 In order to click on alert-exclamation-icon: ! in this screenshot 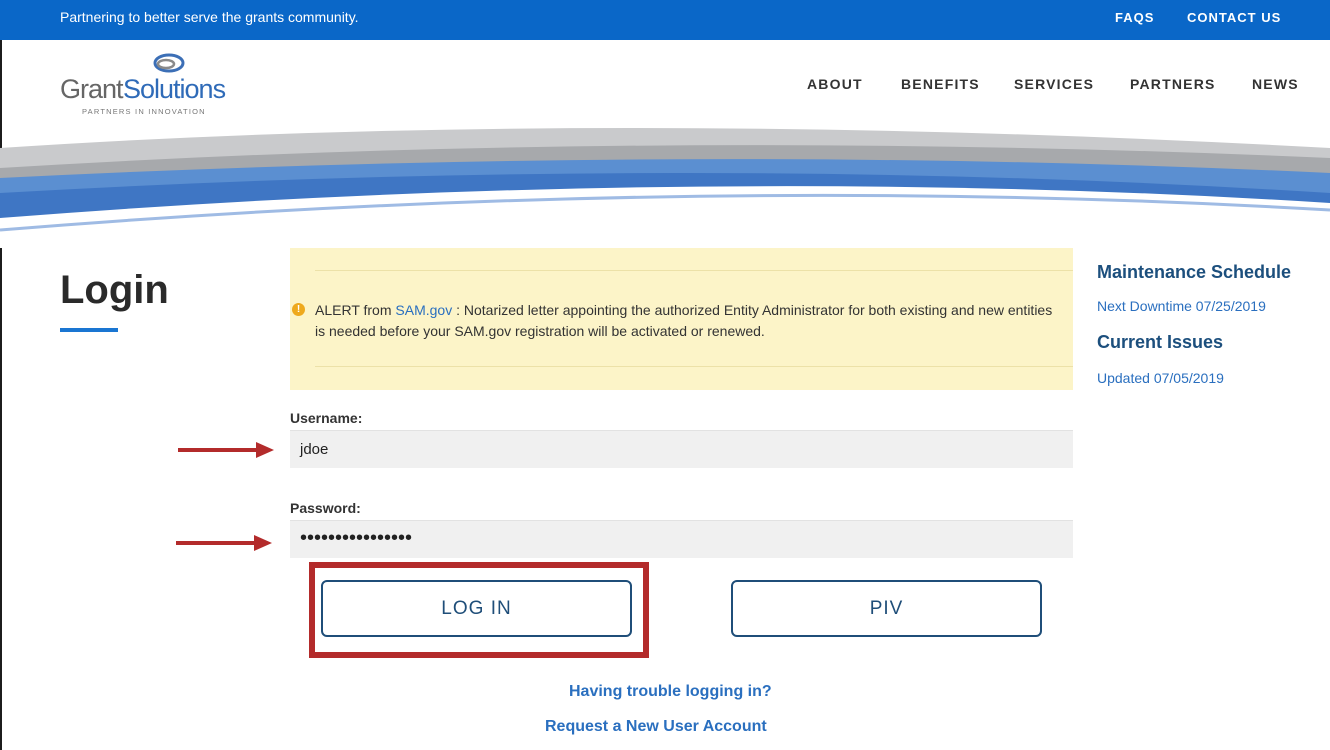, I will do `click(298, 309)`.